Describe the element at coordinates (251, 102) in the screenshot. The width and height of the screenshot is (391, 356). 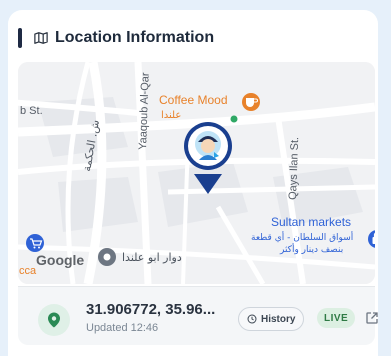
I see `coffee-icon` at that location.